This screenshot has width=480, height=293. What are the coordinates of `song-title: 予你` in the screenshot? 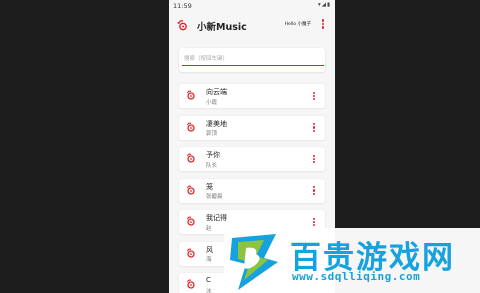 It's located at (213, 155).